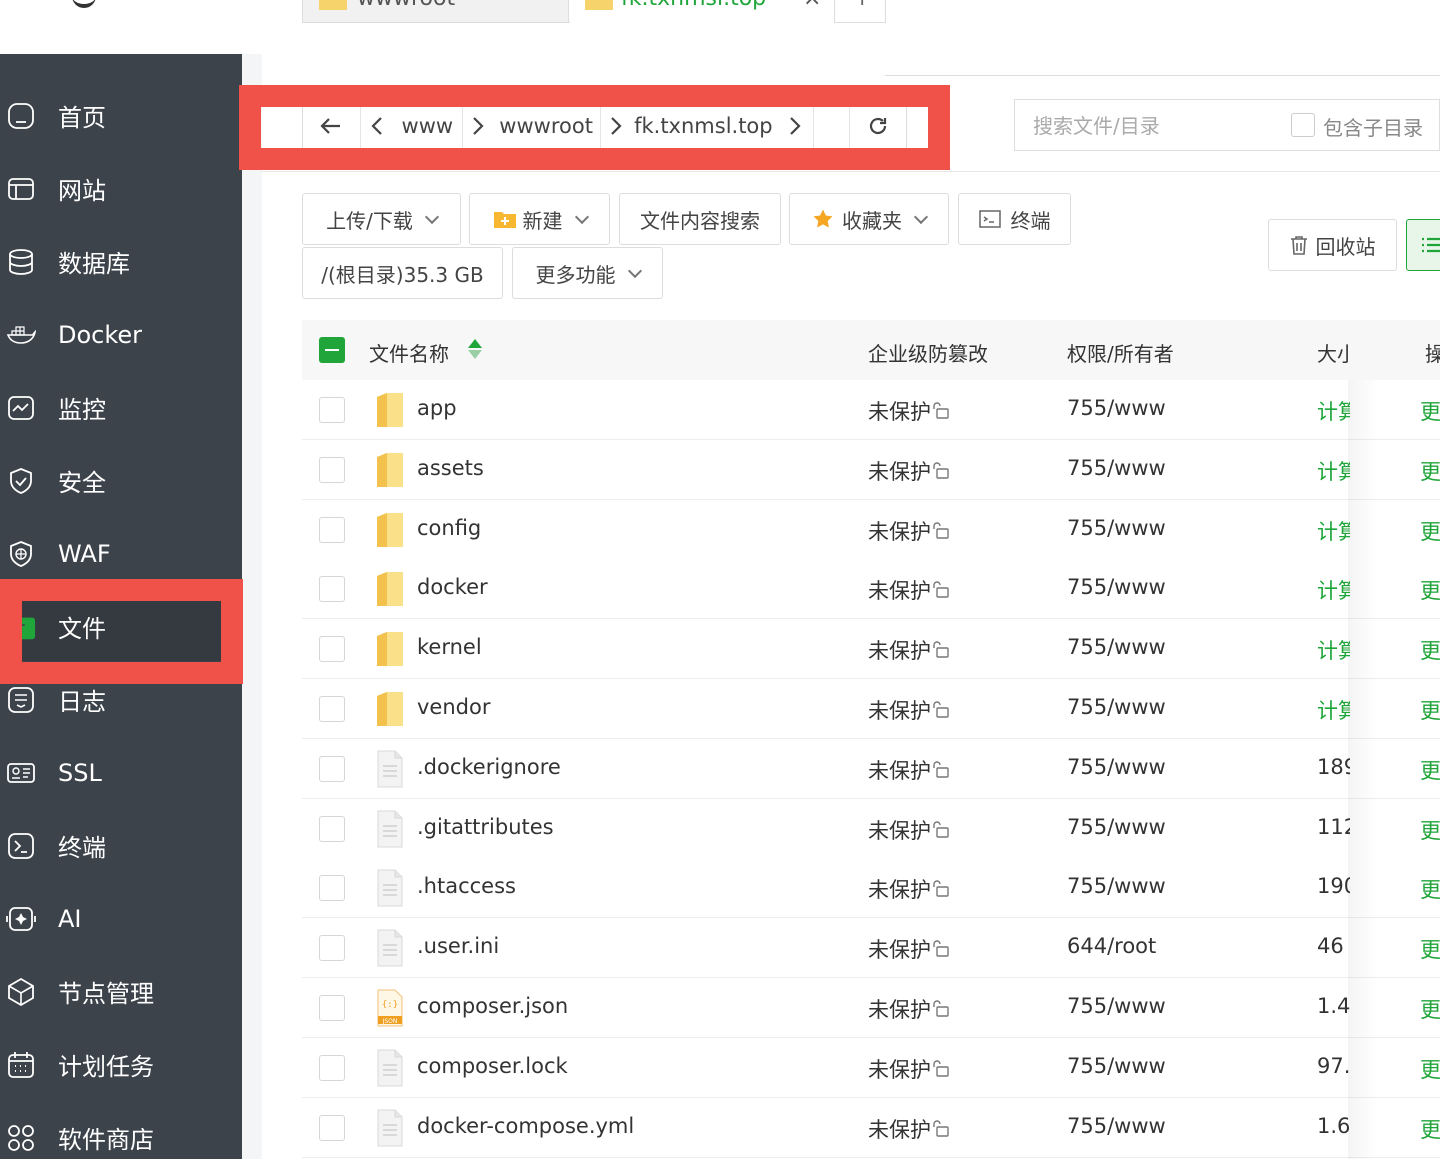 This screenshot has width=1440, height=1174. I want to click on content-search-button: 文件内容搜索, so click(700, 219).